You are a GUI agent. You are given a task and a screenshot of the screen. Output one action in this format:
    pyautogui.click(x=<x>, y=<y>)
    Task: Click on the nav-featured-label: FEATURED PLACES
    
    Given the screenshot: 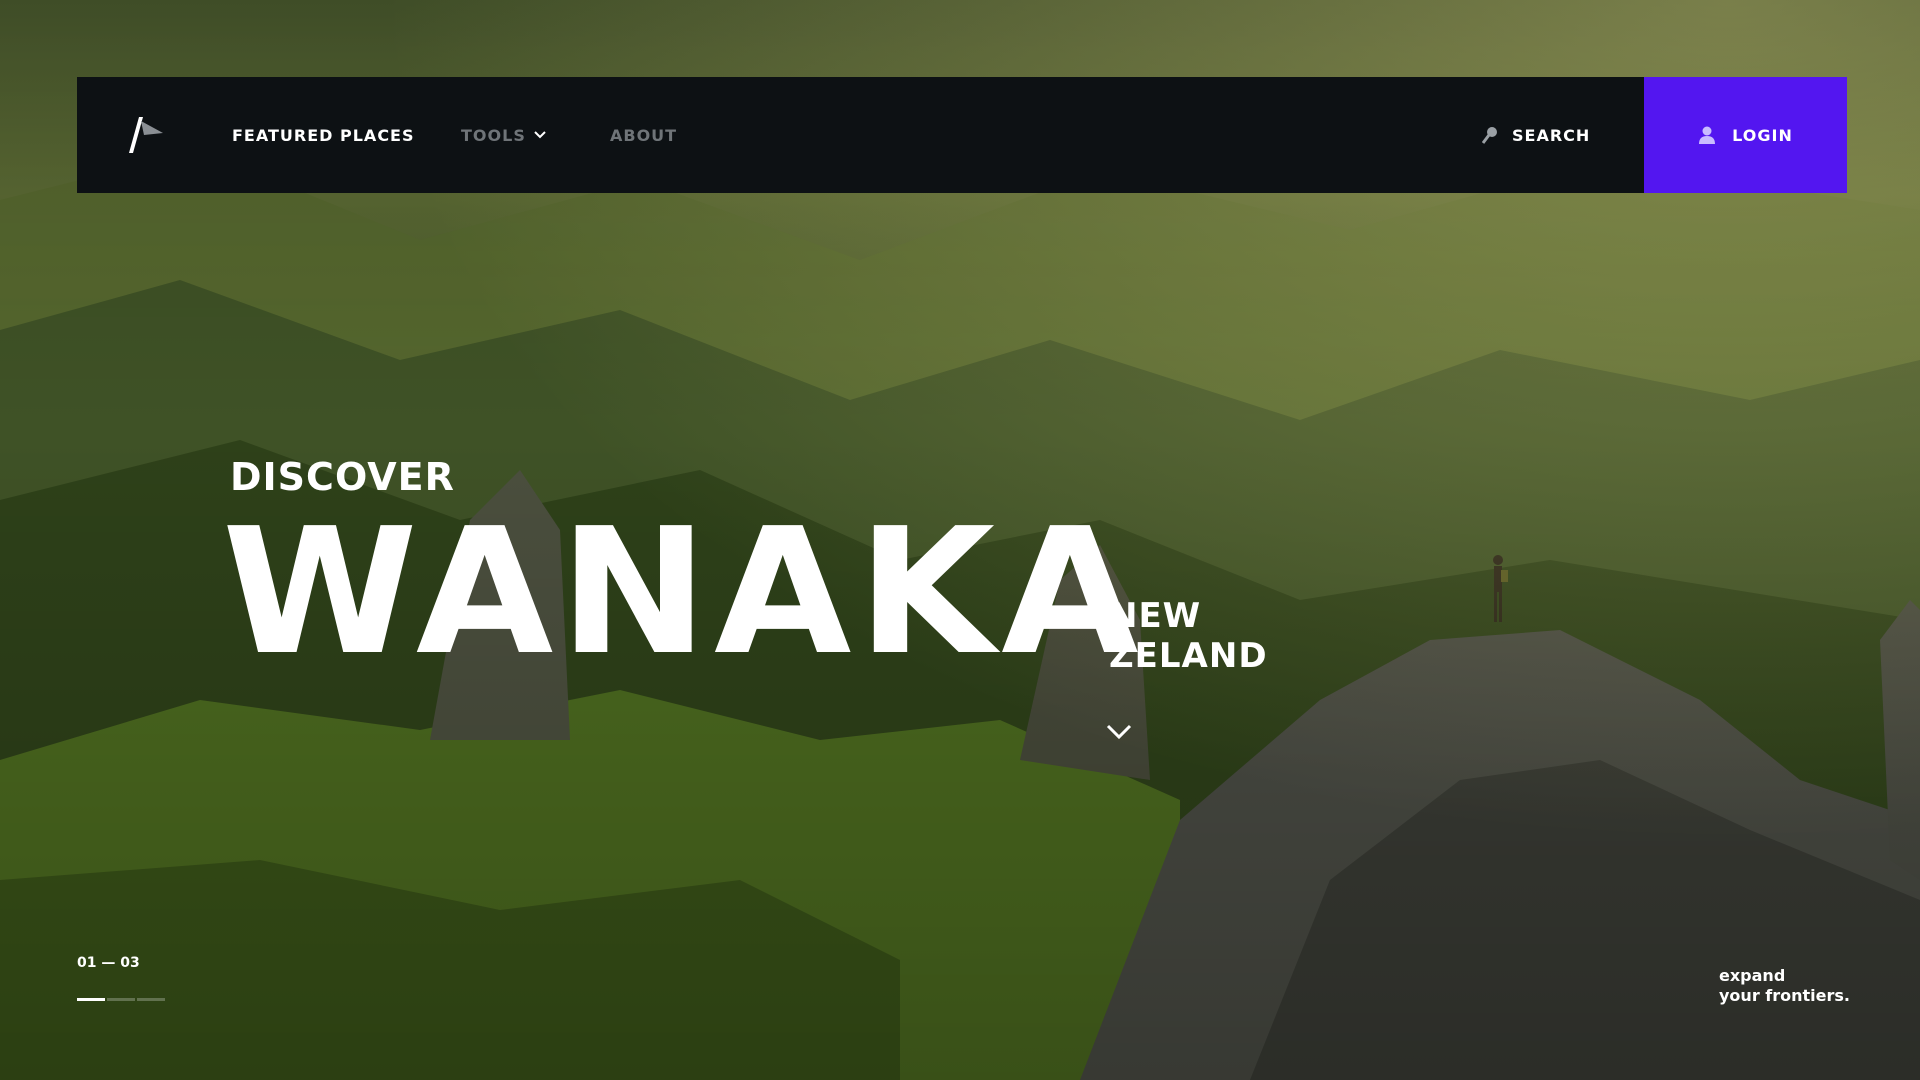 What is the action you would take?
    pyautogui.click(x=323, y=135)
    